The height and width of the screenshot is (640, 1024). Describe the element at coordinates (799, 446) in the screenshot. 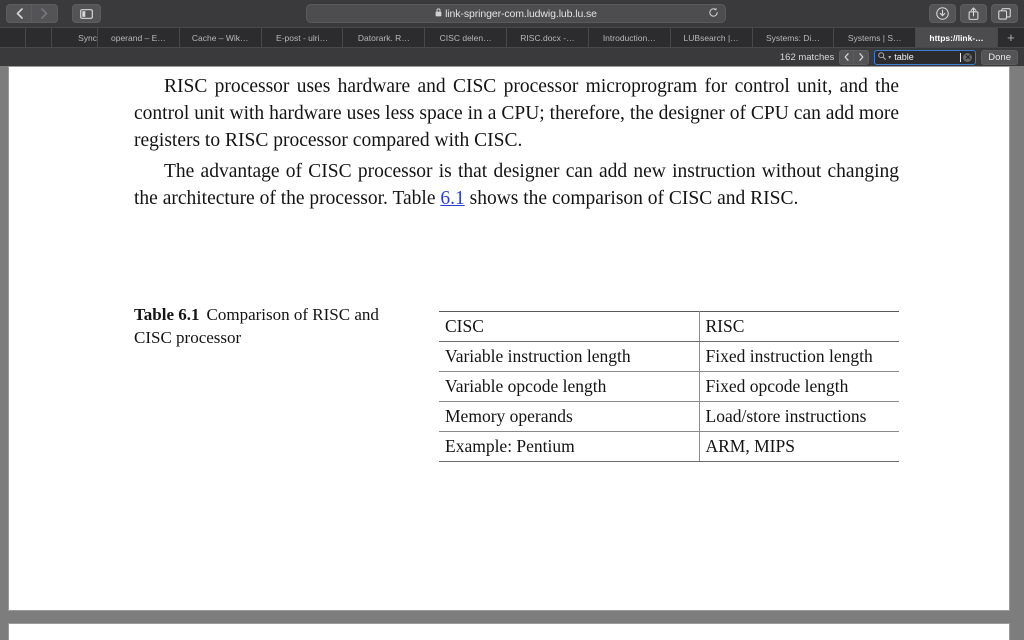

I see `table-cell-risc-3: ARM, MIPS` at that location.